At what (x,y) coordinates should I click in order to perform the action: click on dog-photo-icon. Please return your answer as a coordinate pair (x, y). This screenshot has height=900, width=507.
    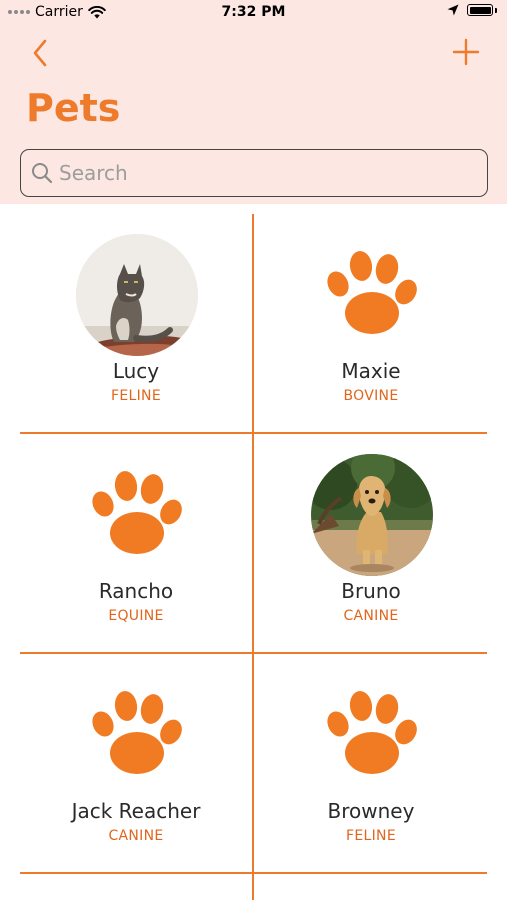
    Looking at the image, I should click on (372, 515).